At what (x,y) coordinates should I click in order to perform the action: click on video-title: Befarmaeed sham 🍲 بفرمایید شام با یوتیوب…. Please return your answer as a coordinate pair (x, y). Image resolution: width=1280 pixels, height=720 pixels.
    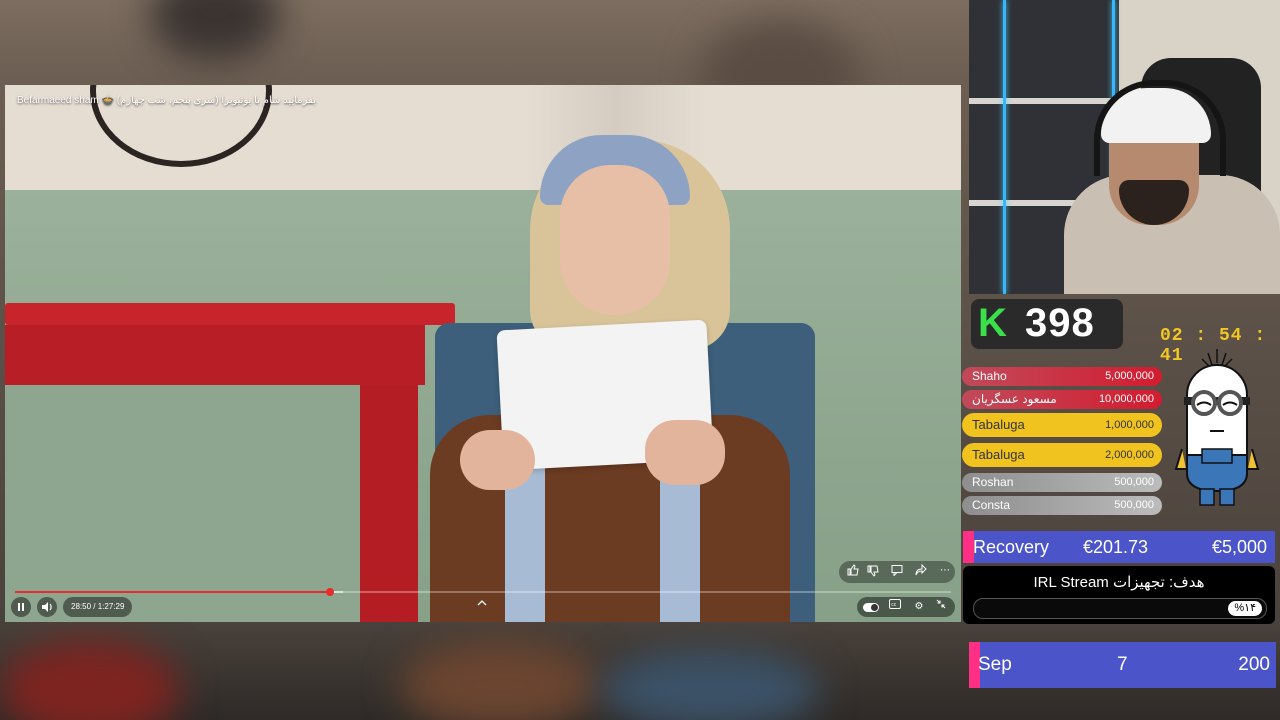
    Looking at the image, I should click on (166, 100).